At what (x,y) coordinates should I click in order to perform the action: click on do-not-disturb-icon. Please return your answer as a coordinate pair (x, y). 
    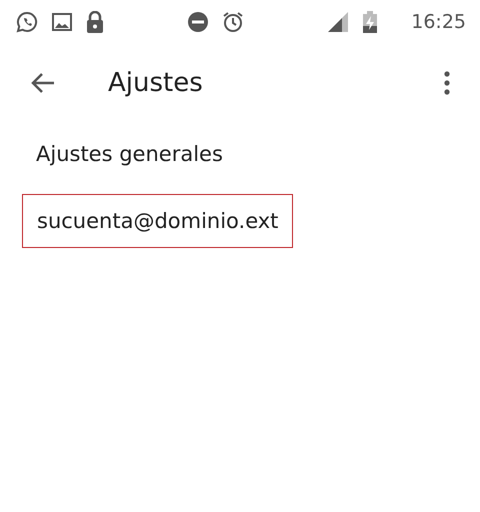
    Looking at the image, I should click on (198, 22).